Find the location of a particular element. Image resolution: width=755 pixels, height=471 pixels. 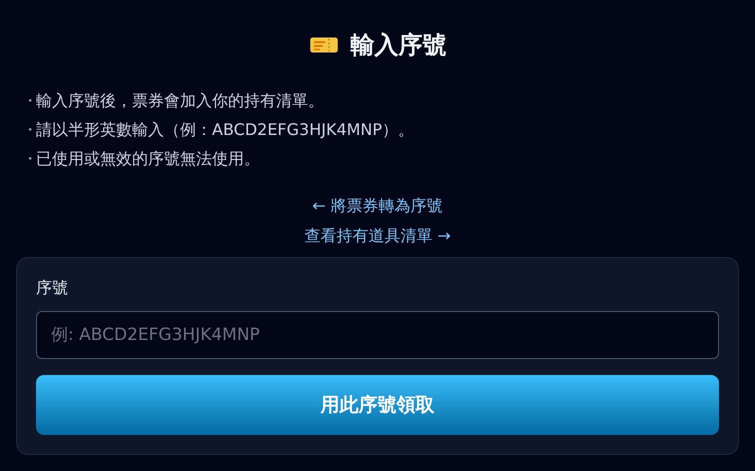

field-label: 序號 is located at coordinates (52, 288).